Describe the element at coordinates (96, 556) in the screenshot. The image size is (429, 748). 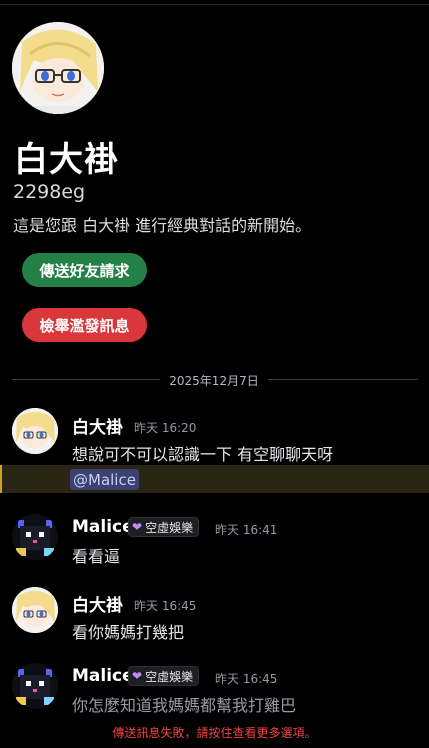
I see `message-text: 看看逼` at that location.